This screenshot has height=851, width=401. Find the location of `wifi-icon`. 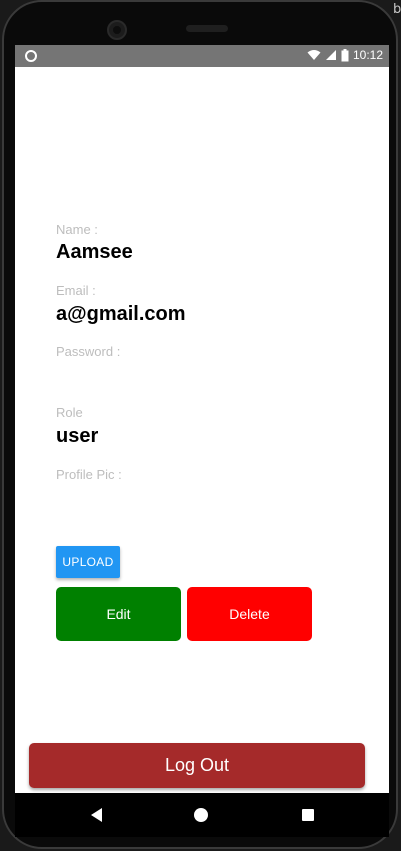

wifi-icon is located at coordinates (314, 55).